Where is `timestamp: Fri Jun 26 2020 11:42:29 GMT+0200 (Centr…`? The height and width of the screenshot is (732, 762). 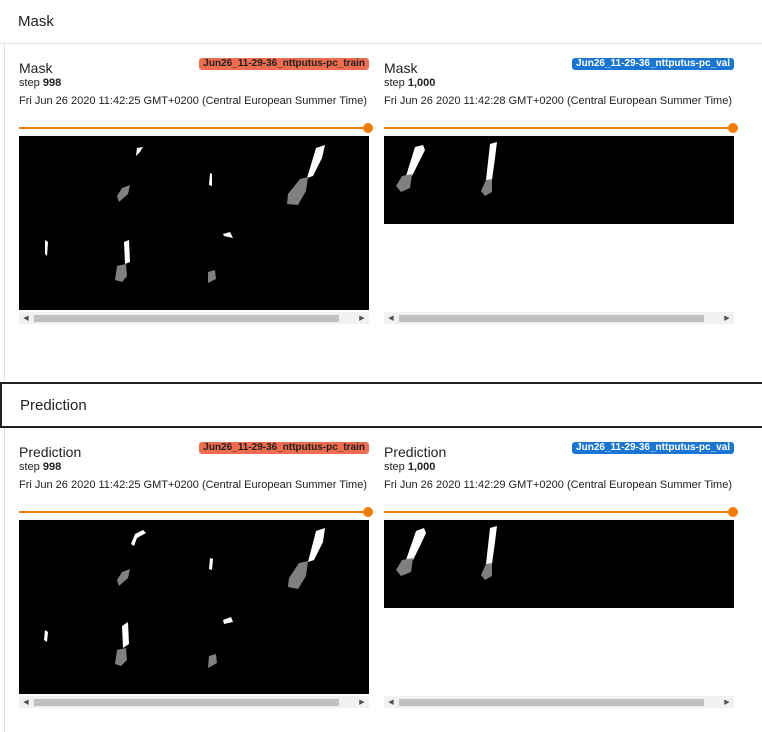 timestamp: Fri Jun 26 2020 11:42:29 GMT+0200 (Centr… is located at coordinates (558, 485).